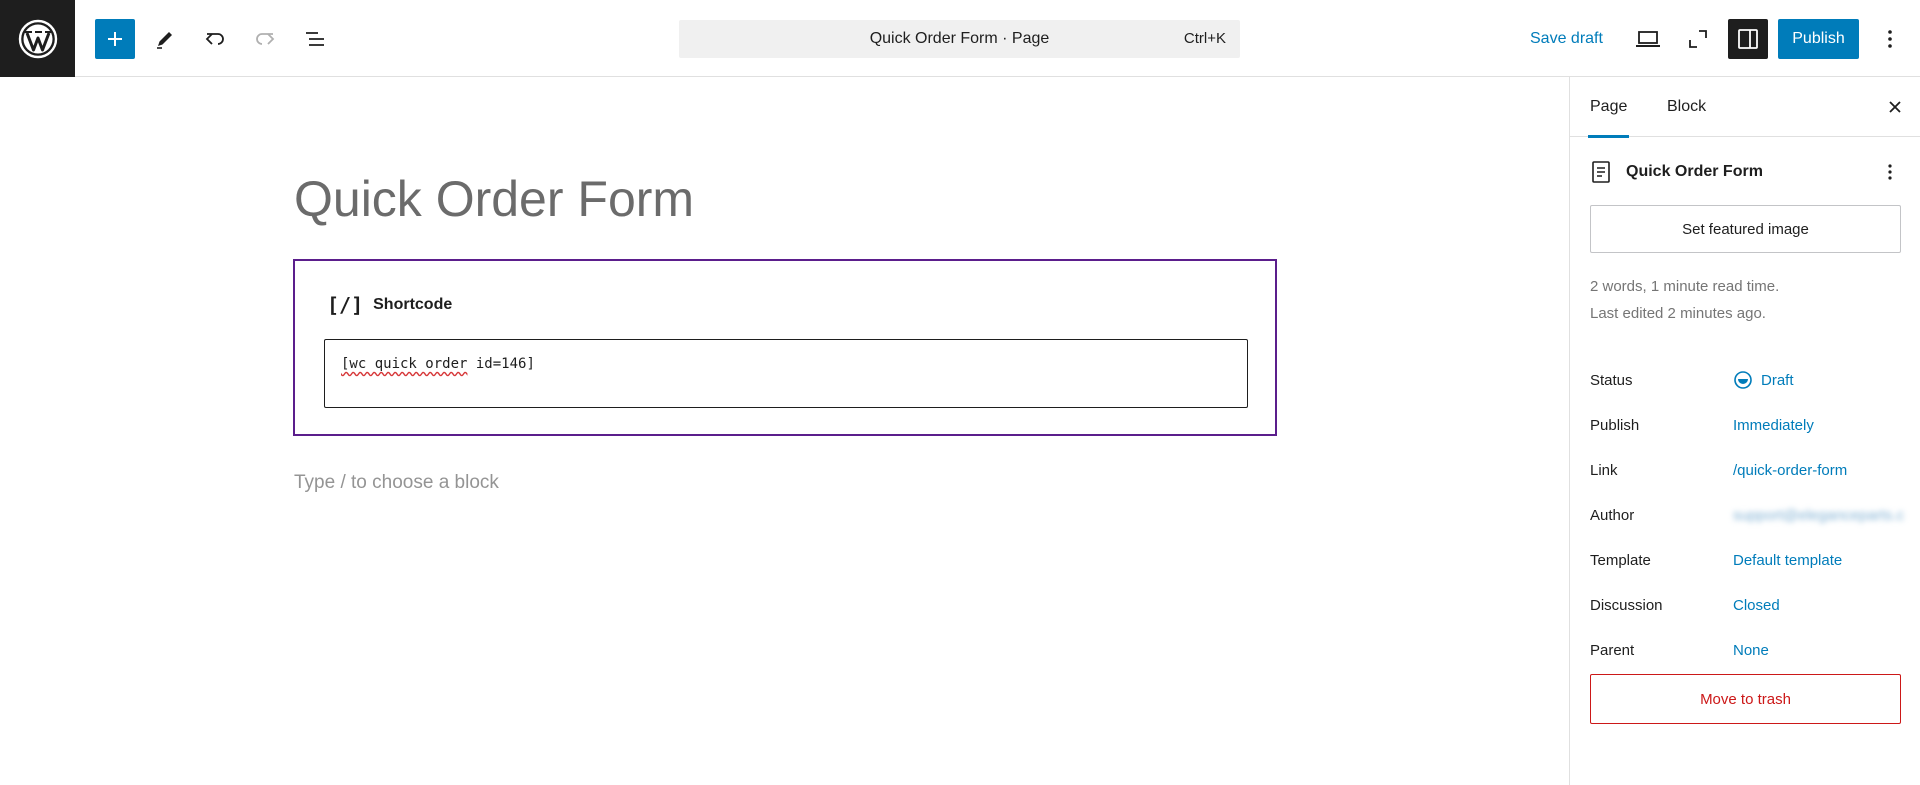  Describe the element at coordinates (1608, 107) in the screenshot. I see `tab-page: Page` at that location.